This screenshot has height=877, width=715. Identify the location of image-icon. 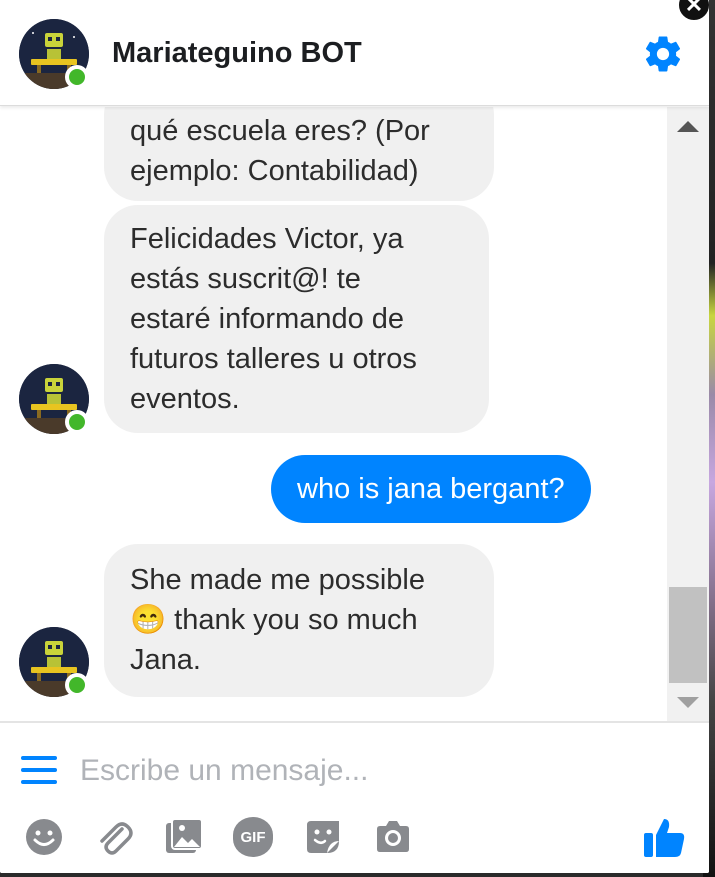
(184, 837).